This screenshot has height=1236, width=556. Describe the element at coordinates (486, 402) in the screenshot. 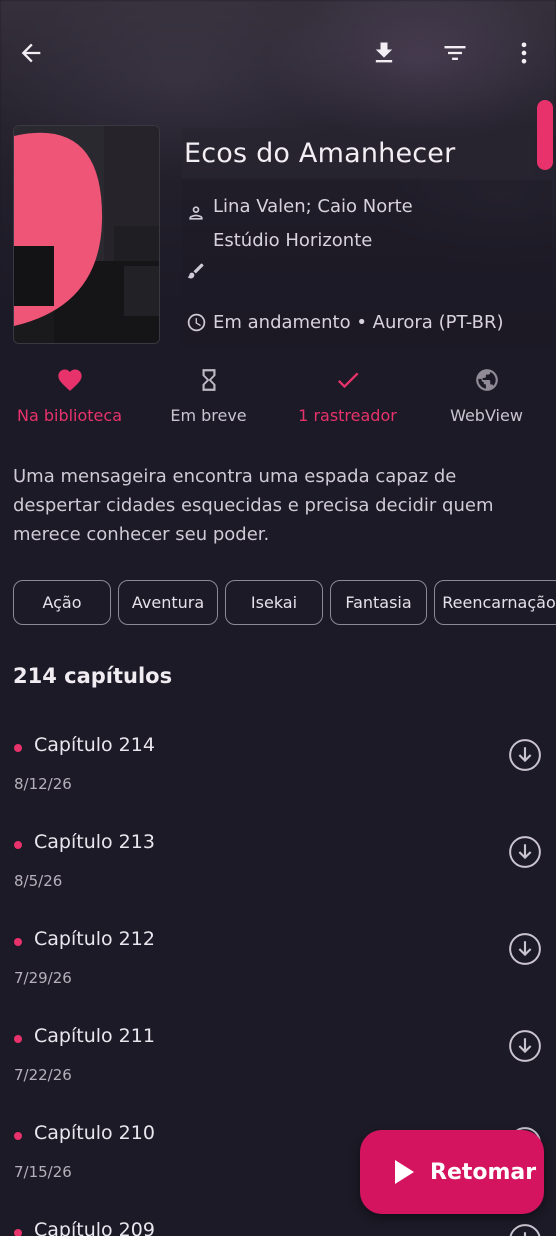

I see `webview-button: WebView` at that location.